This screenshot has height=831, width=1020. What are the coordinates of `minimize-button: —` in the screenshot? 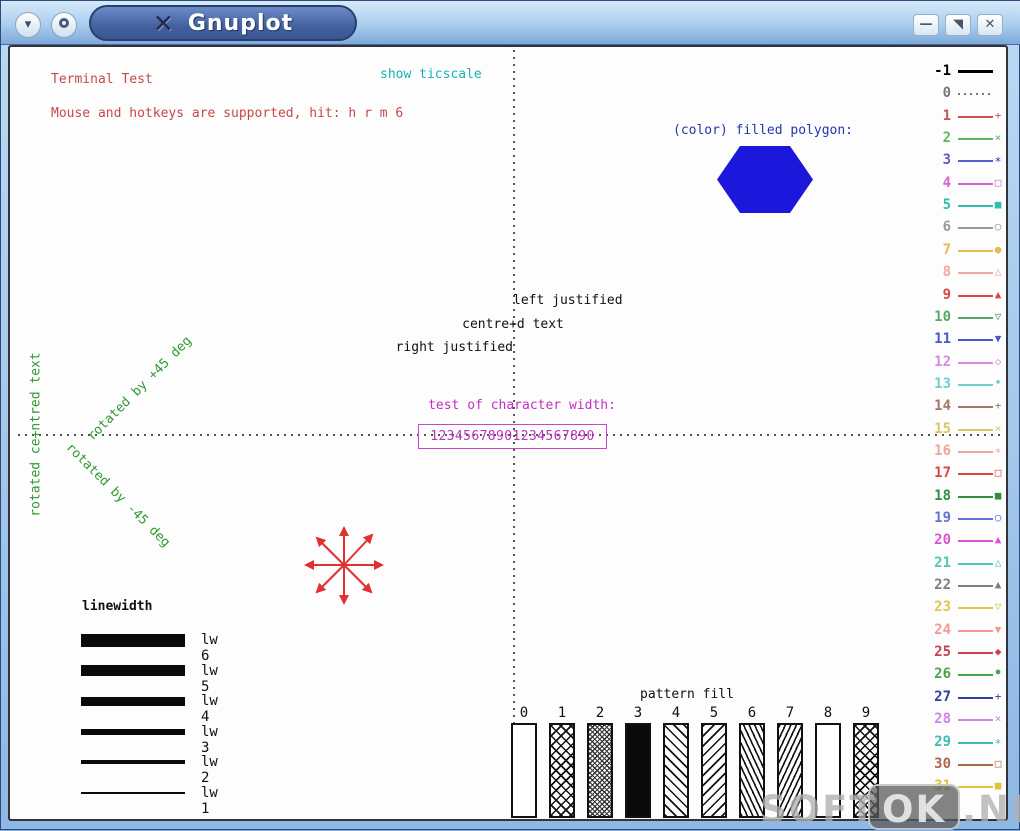 It's located at (926, 25).